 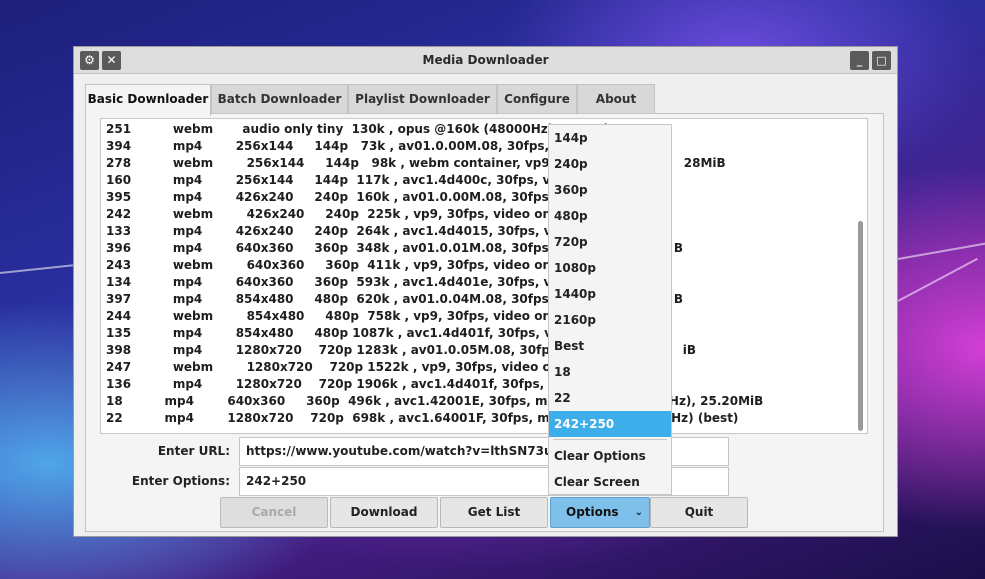 What do you see at coordinates (610, 190) in the screenshot?
I see `dropdown-item: 360p` at bounding box center [610, 190].